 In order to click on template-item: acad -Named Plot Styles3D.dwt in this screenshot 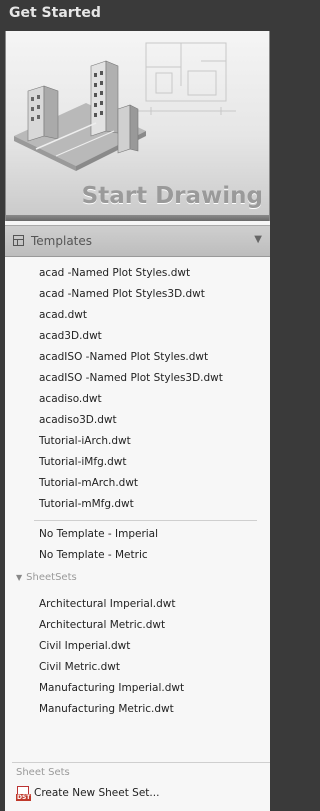, I will do `click(137, 294)`.